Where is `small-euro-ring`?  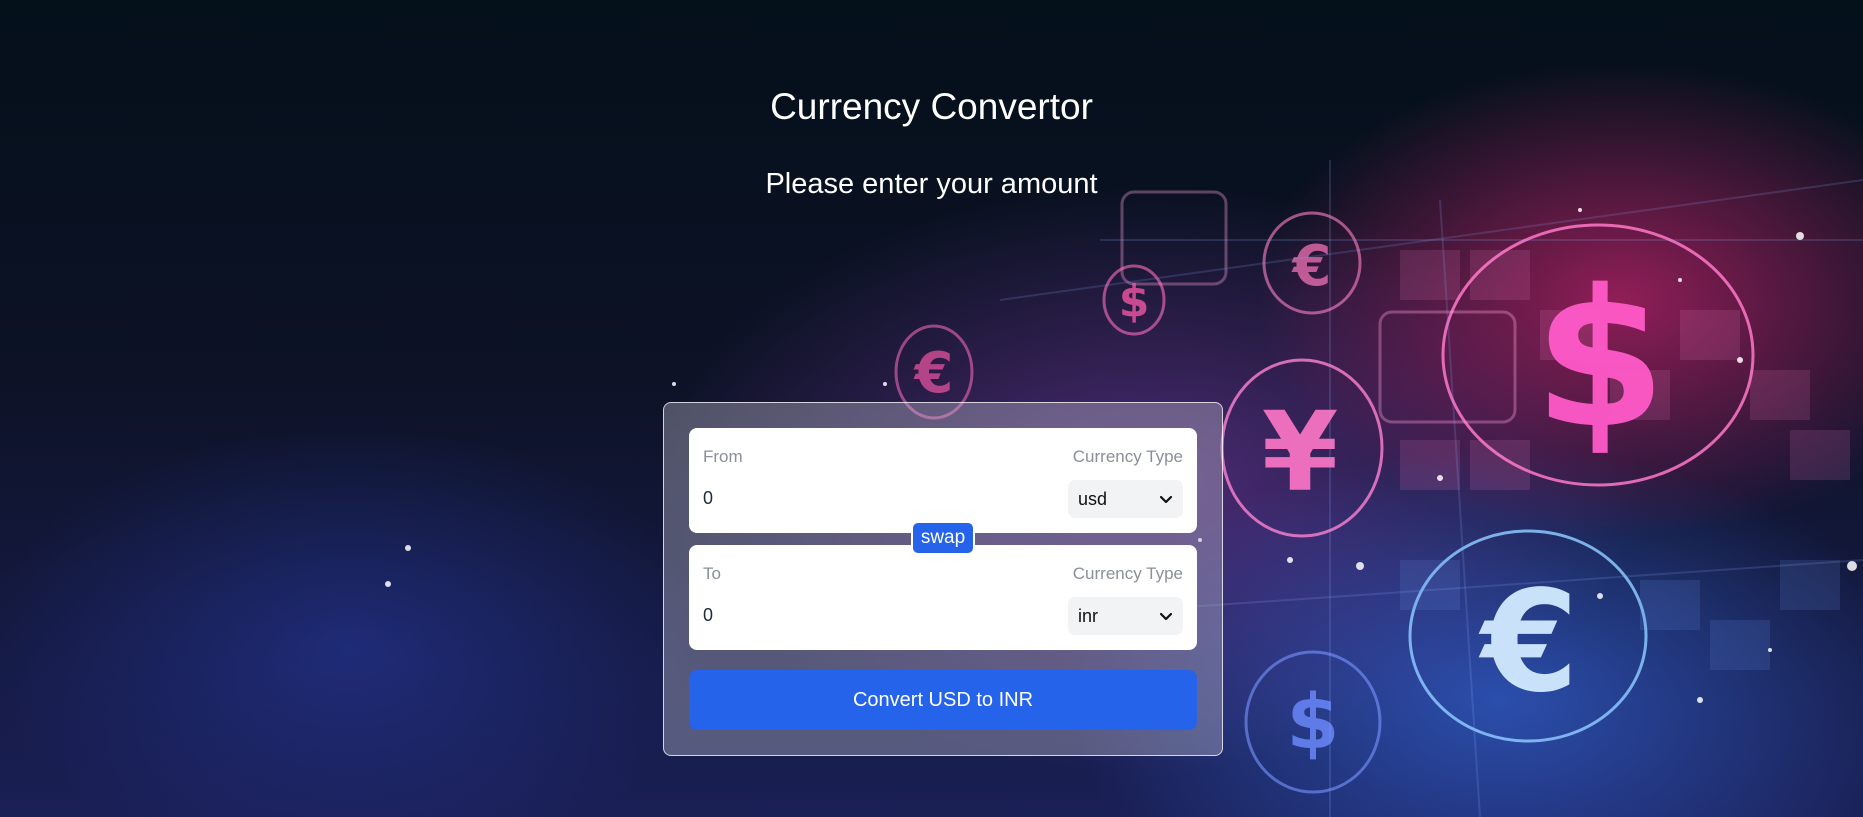 small-euro-ring is located at coordinates (1312, 263).